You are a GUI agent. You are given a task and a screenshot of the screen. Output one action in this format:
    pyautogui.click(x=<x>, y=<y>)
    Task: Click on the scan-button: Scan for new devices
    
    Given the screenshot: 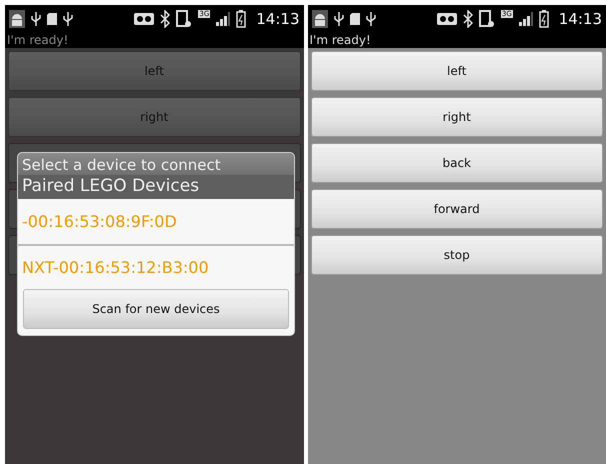 What is the action you would take?
    pyautogui.click(x=156, y=309)
    